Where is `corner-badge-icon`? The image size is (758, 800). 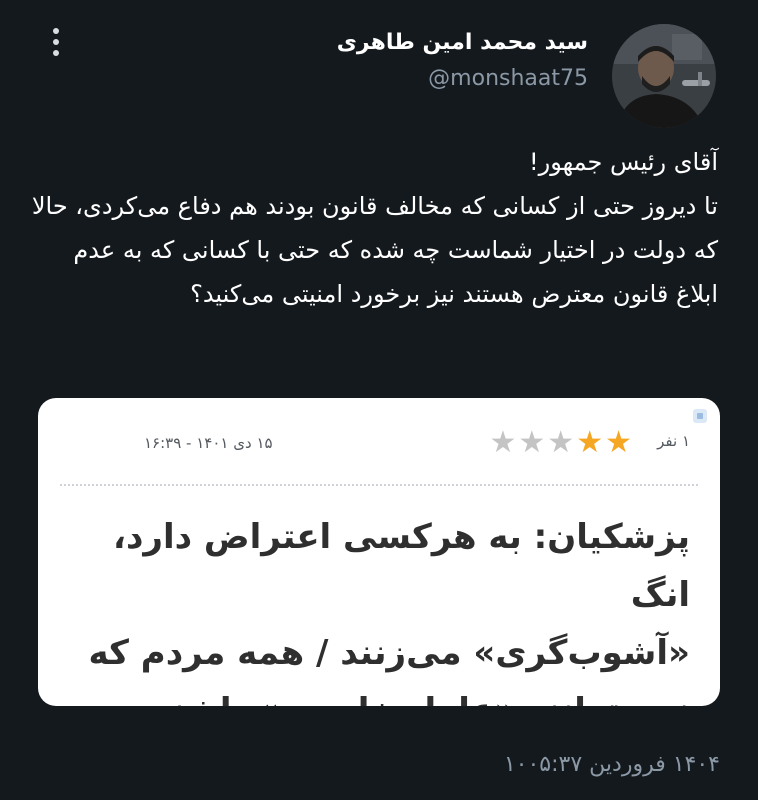 corner-badge-icon is located at coordinates (700, 416).